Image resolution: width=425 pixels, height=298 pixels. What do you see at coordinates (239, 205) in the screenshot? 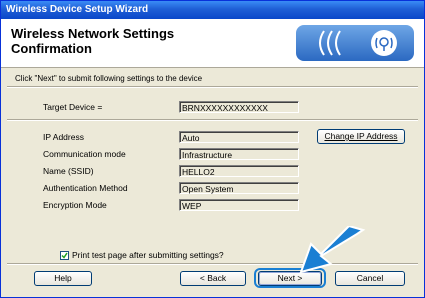
I see `encryption-mode-field: WEP` at bounding box center [239, 205].